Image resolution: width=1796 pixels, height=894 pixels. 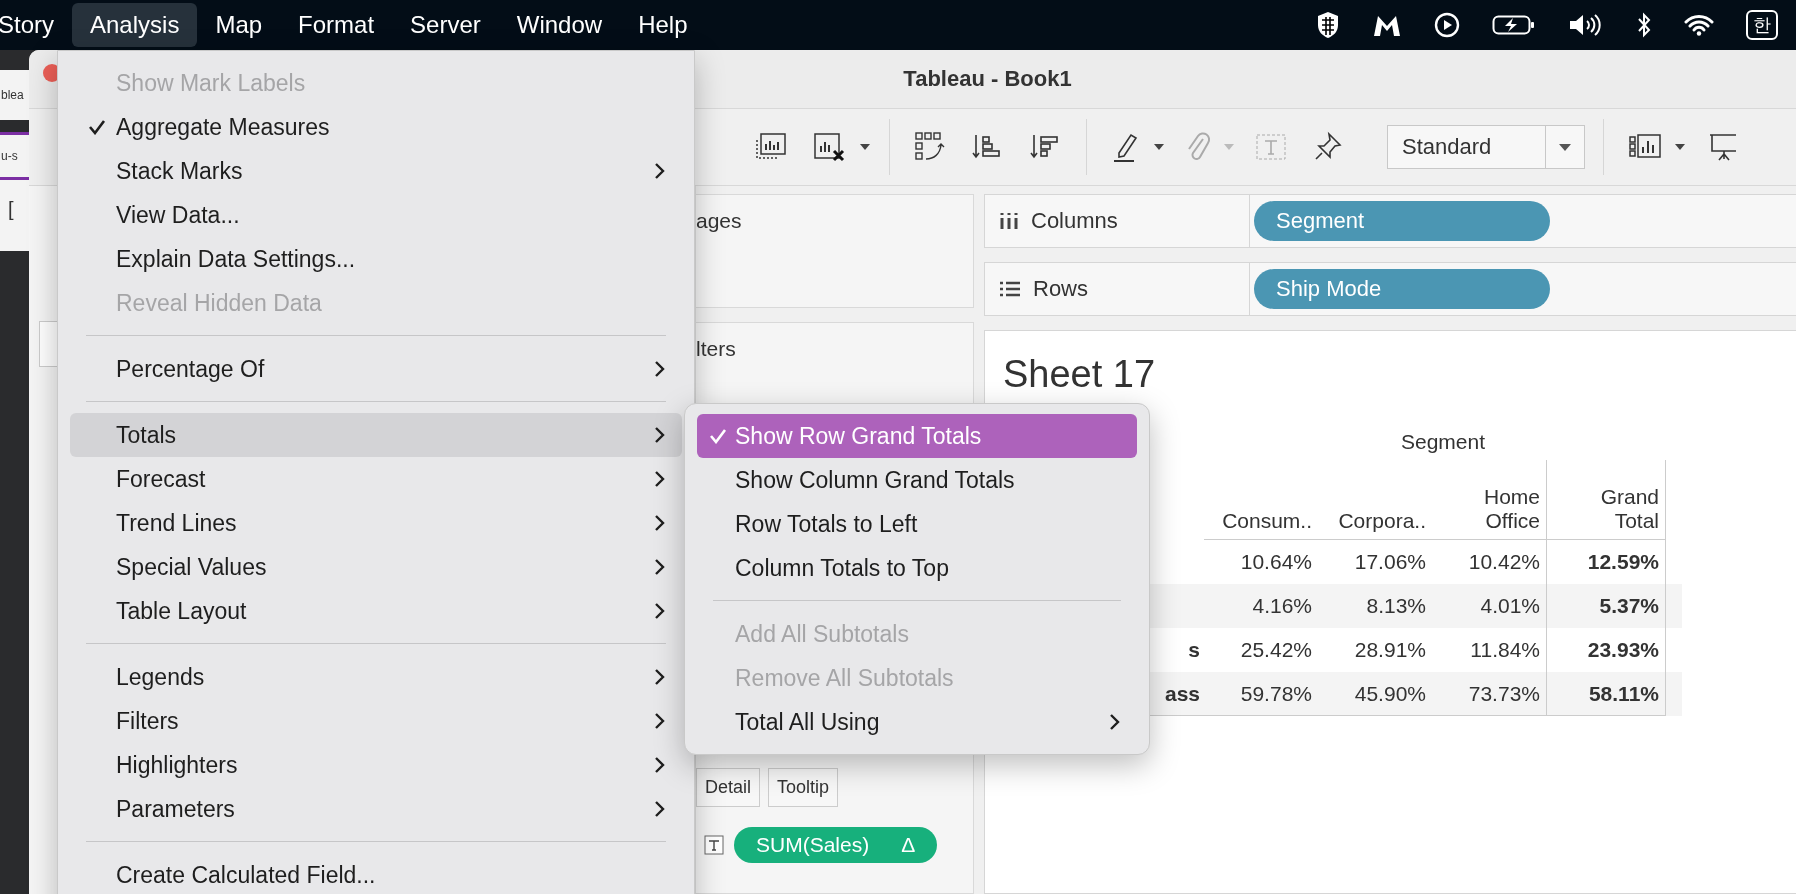 What do you see at coordinates (376, 369) in the screenshot?
I see `menu-item: Percentage Of` at bounding box center [376, 369].